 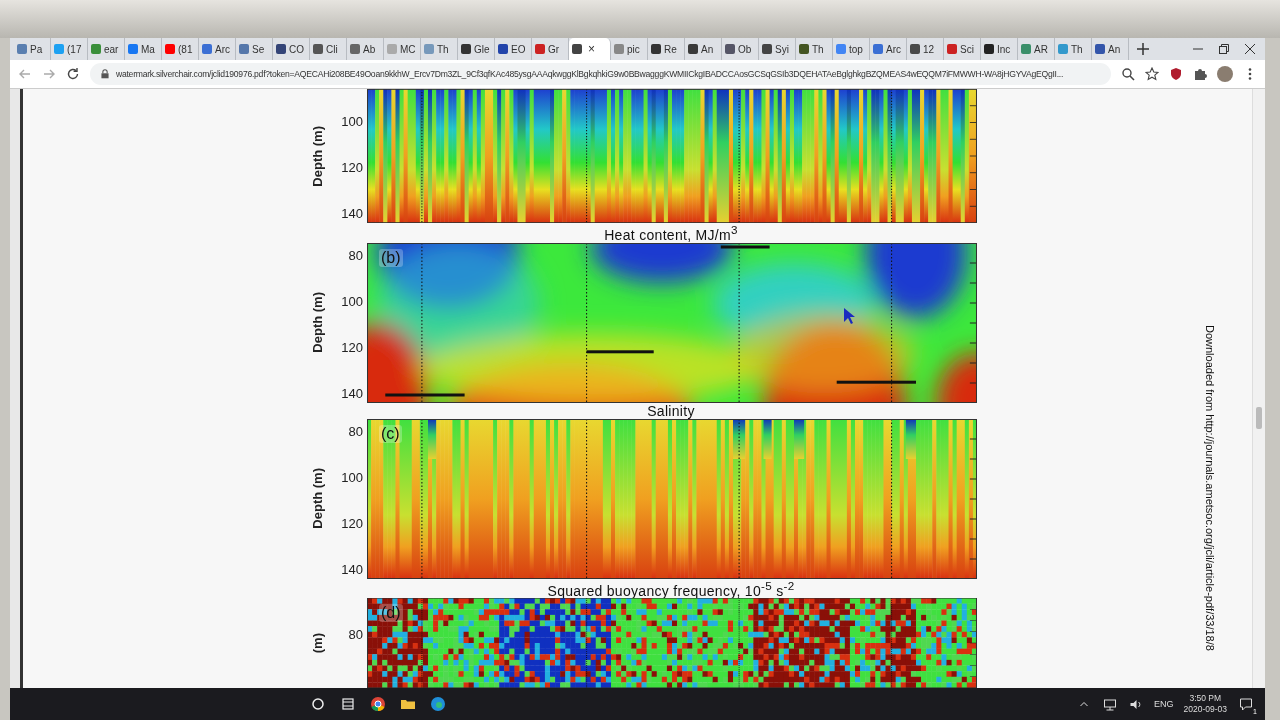 I want to click on shield-icon, so click(x=1176, y=74).